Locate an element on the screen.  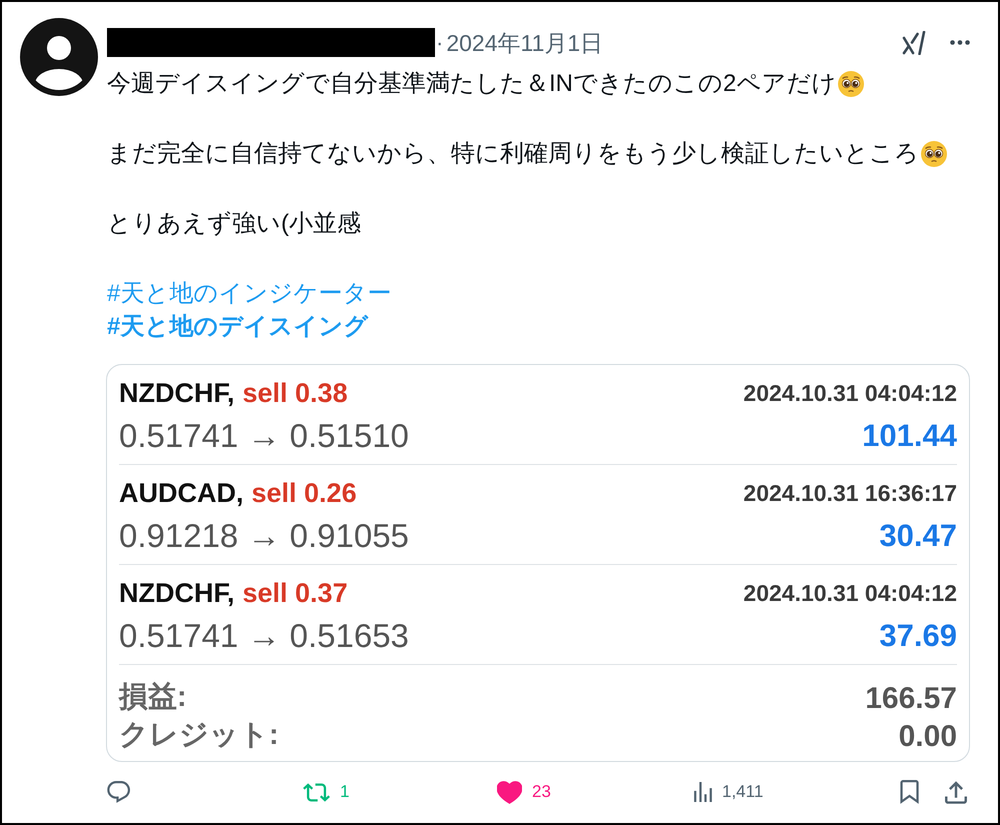
hashtag-link: #天と地のインジケーター is located at coordinates (249, 293).